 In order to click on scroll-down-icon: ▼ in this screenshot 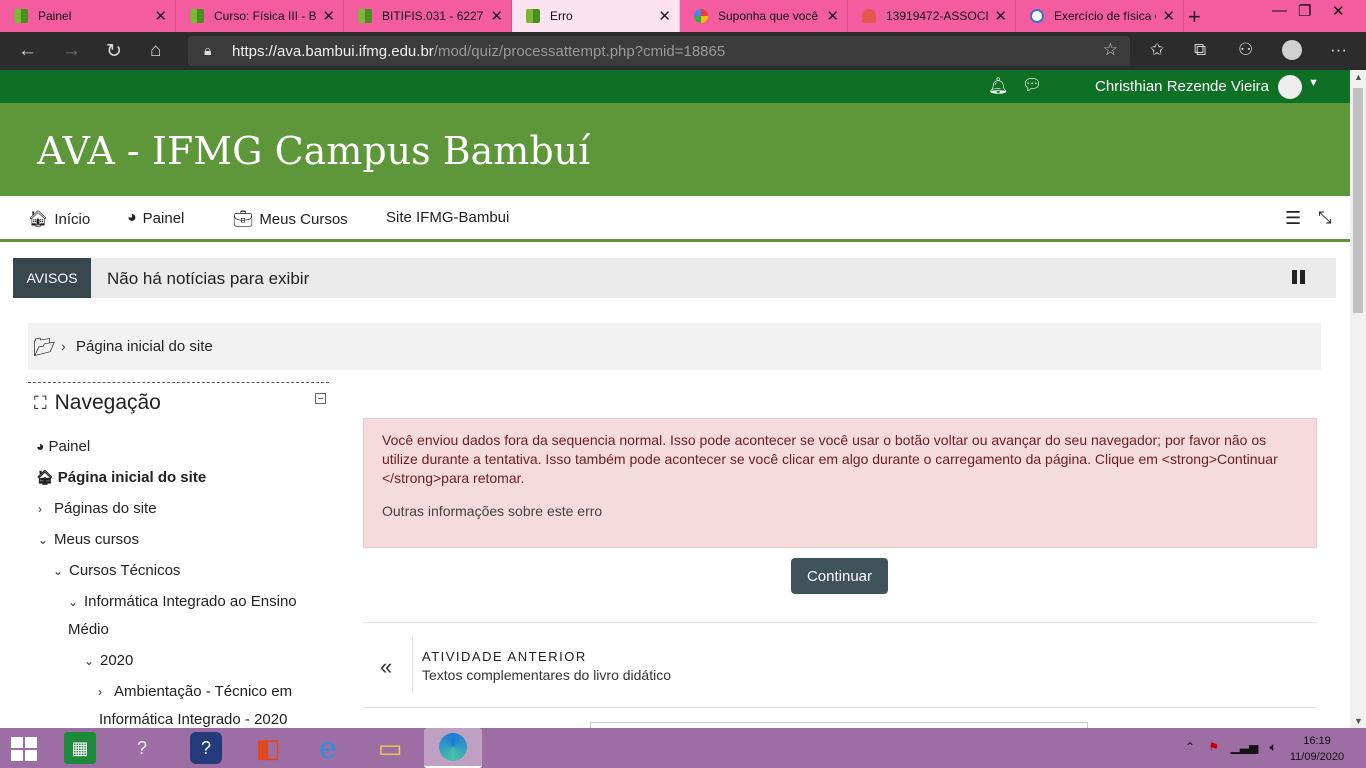, I will do `click(1358, 721)`.